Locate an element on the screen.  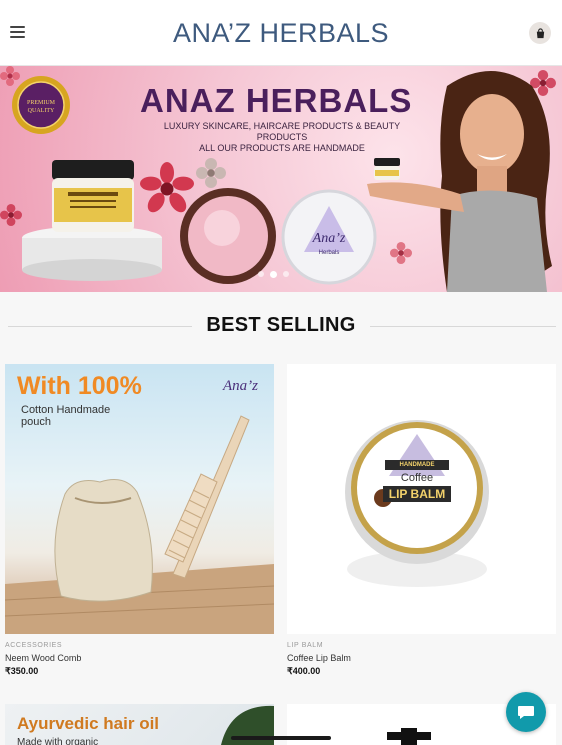
chat-button is located at coordinates (526, 712).